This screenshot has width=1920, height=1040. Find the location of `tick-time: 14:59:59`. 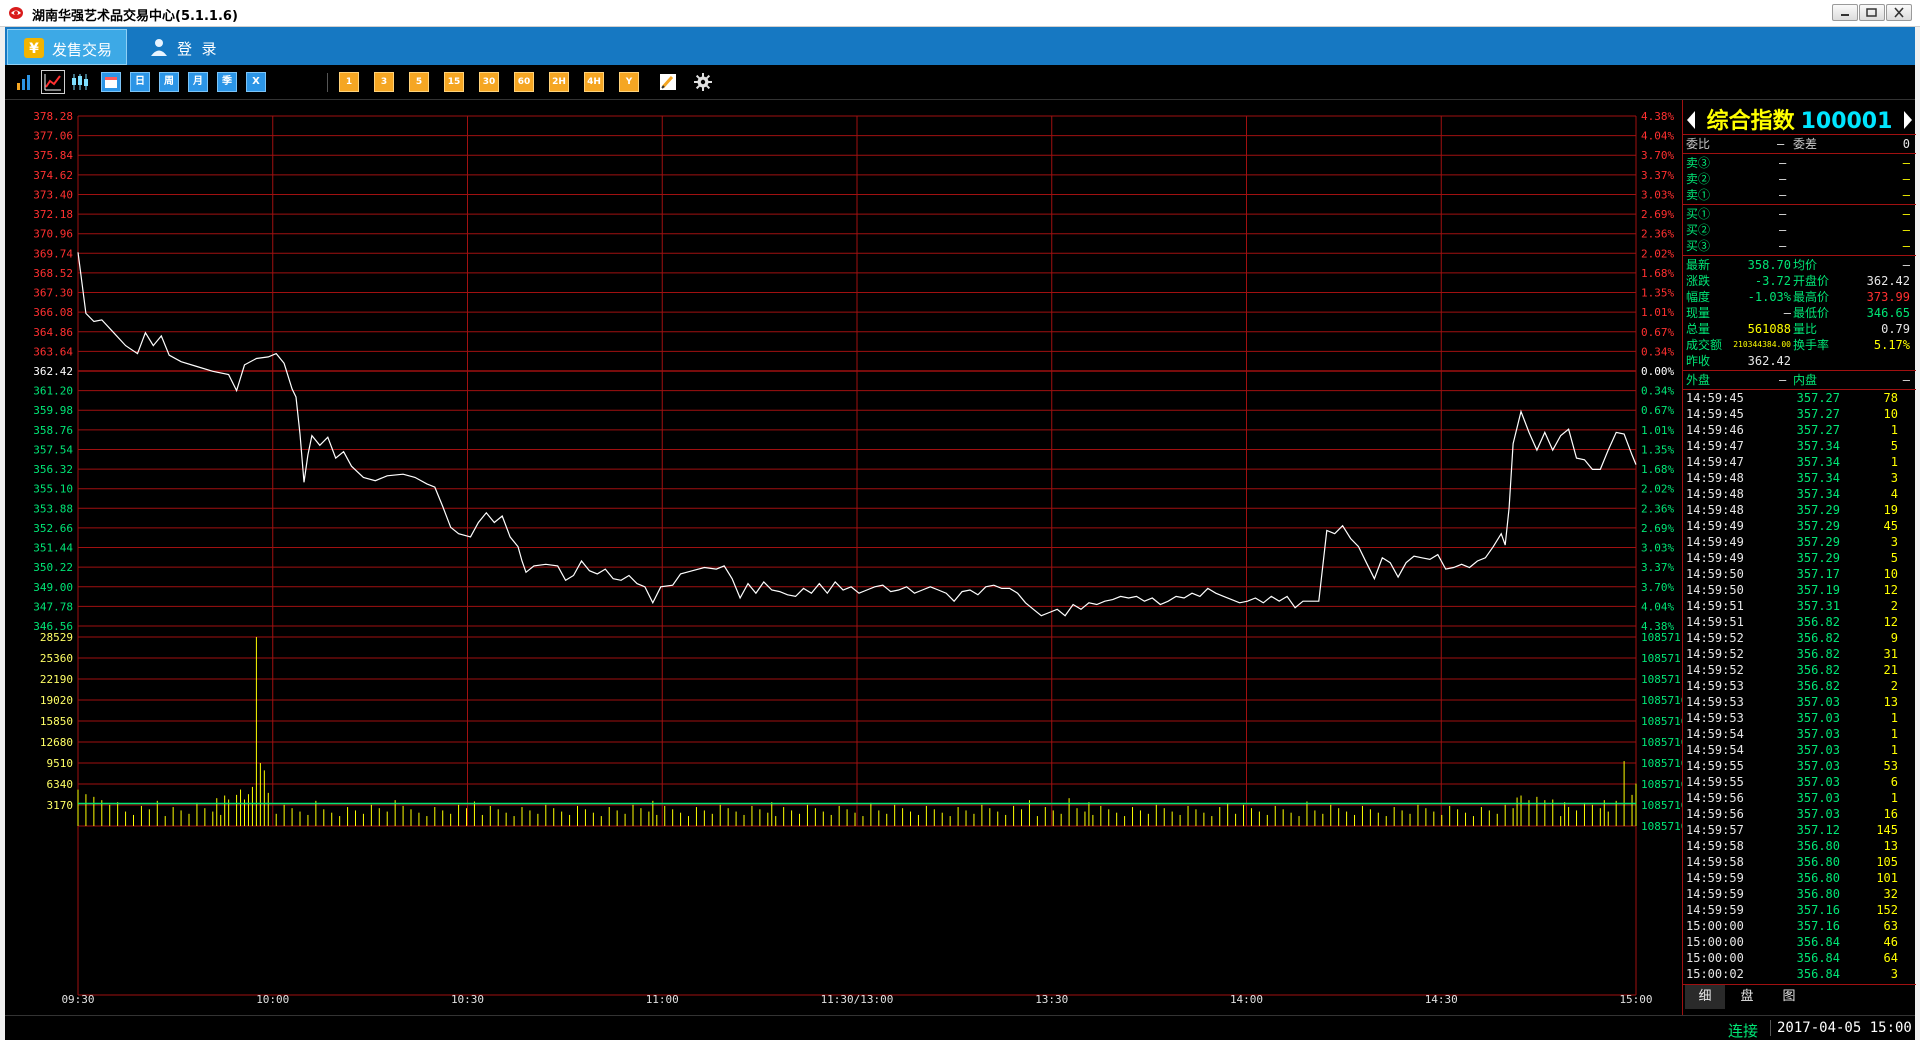

tick-time: 14:59:59 is located at coordinates (1715, 878).